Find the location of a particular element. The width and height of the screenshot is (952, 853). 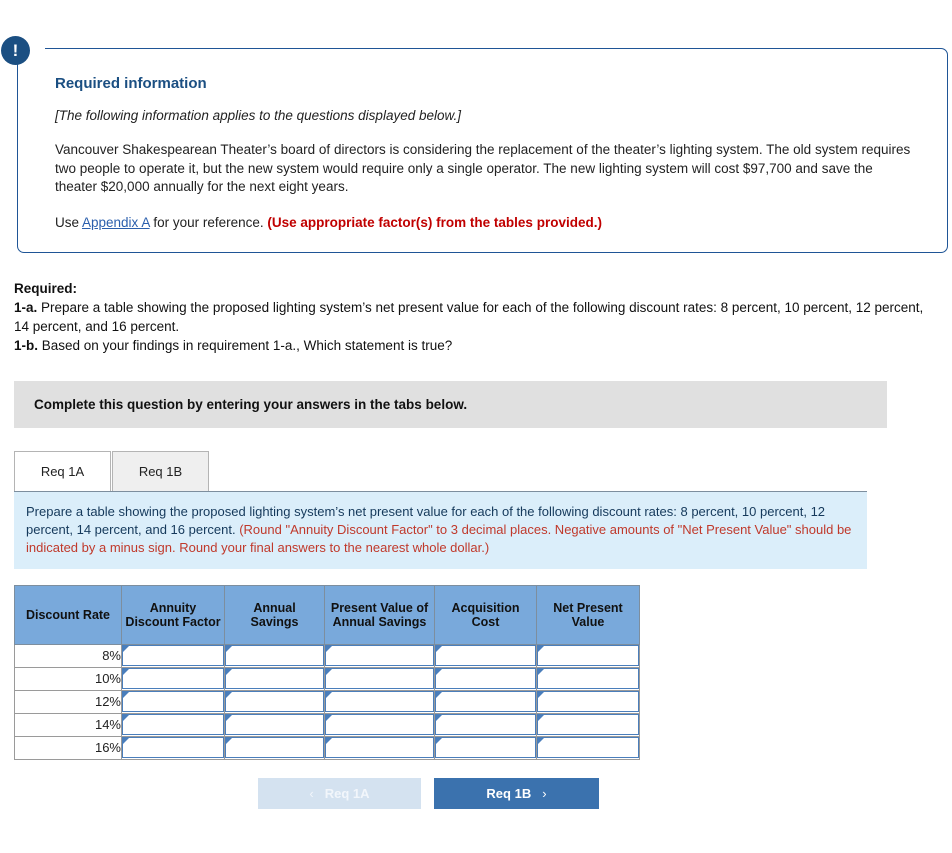

prev-button-label: Req 1A is located at coordinates (347, 793).